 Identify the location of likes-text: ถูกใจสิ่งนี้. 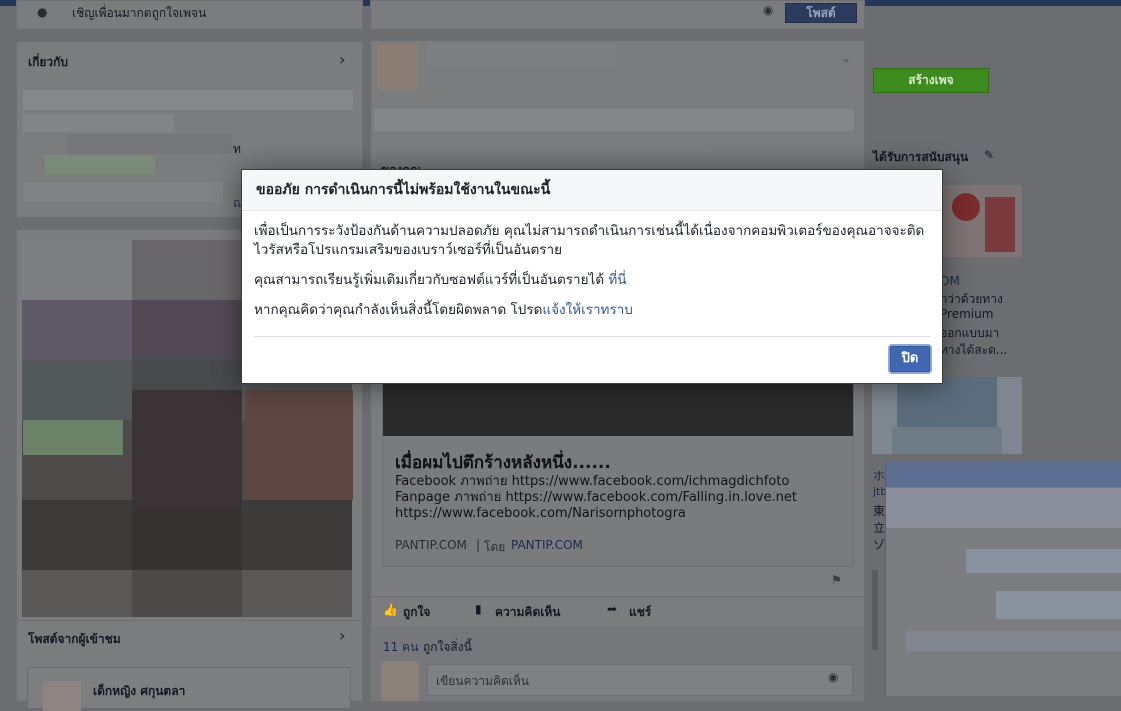
(447, 647).